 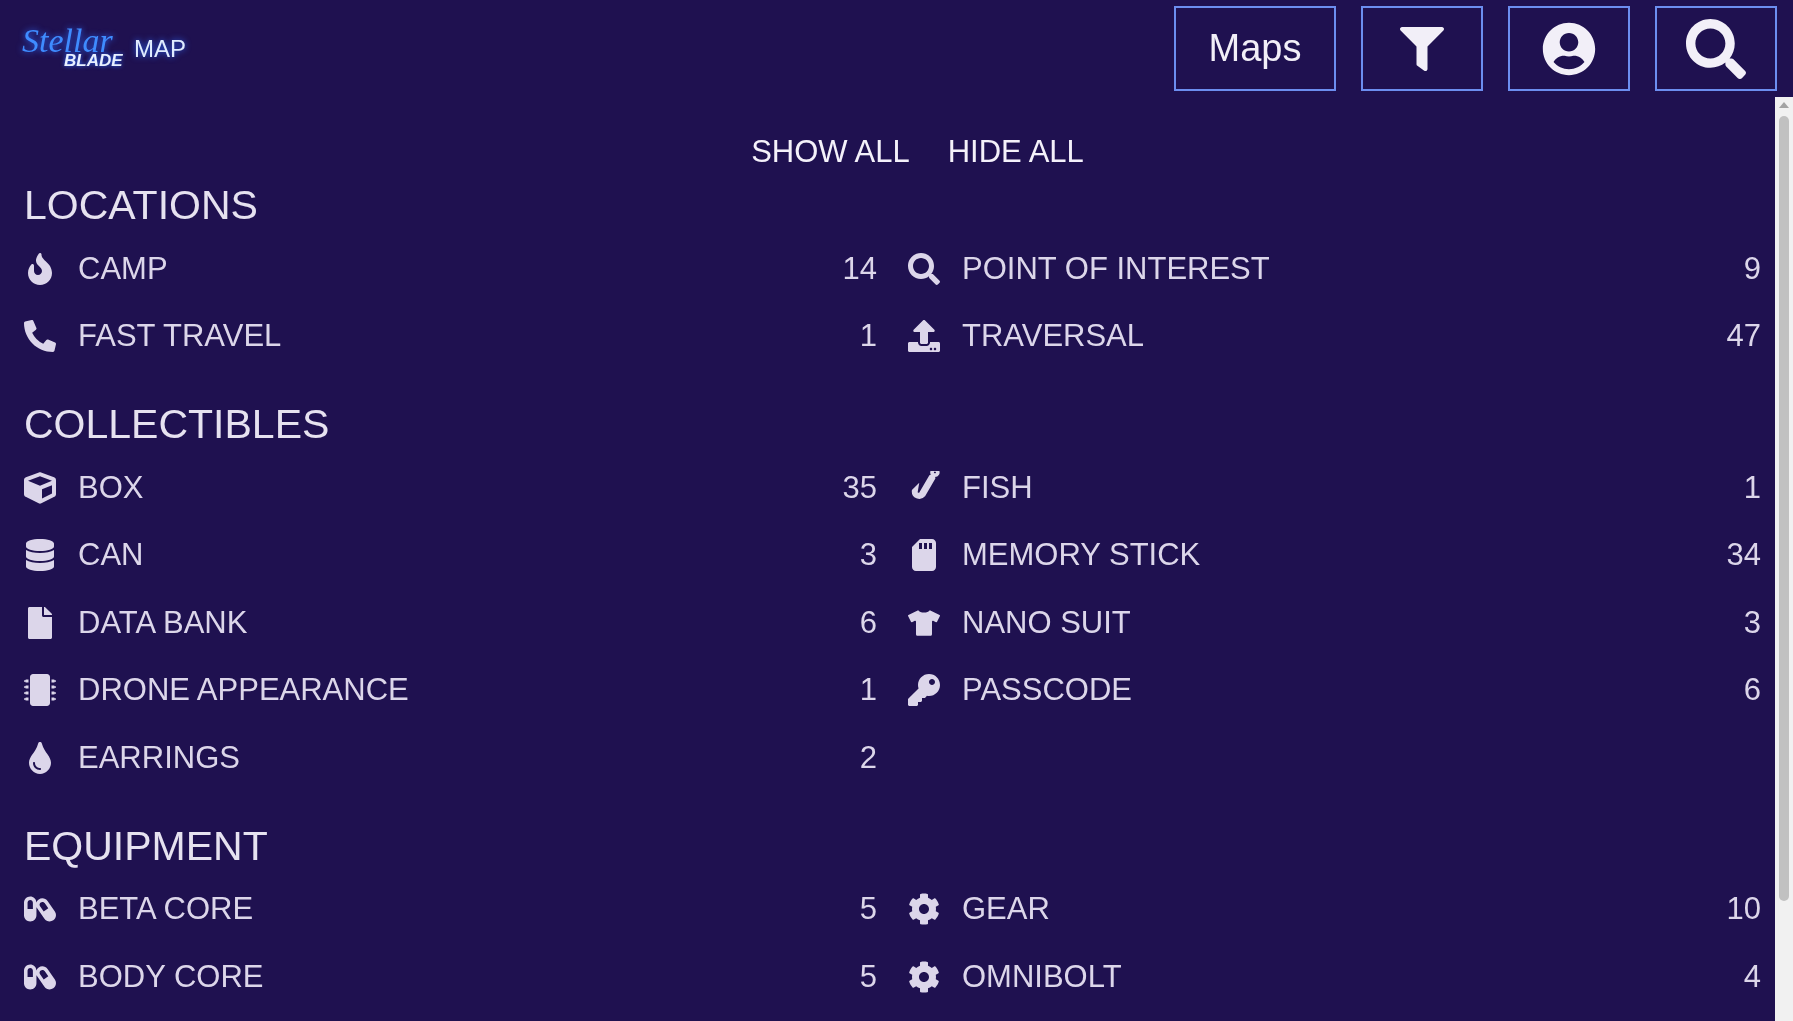 I want to click on category-label: NANO SUIT, so click(x=1353, y=622).